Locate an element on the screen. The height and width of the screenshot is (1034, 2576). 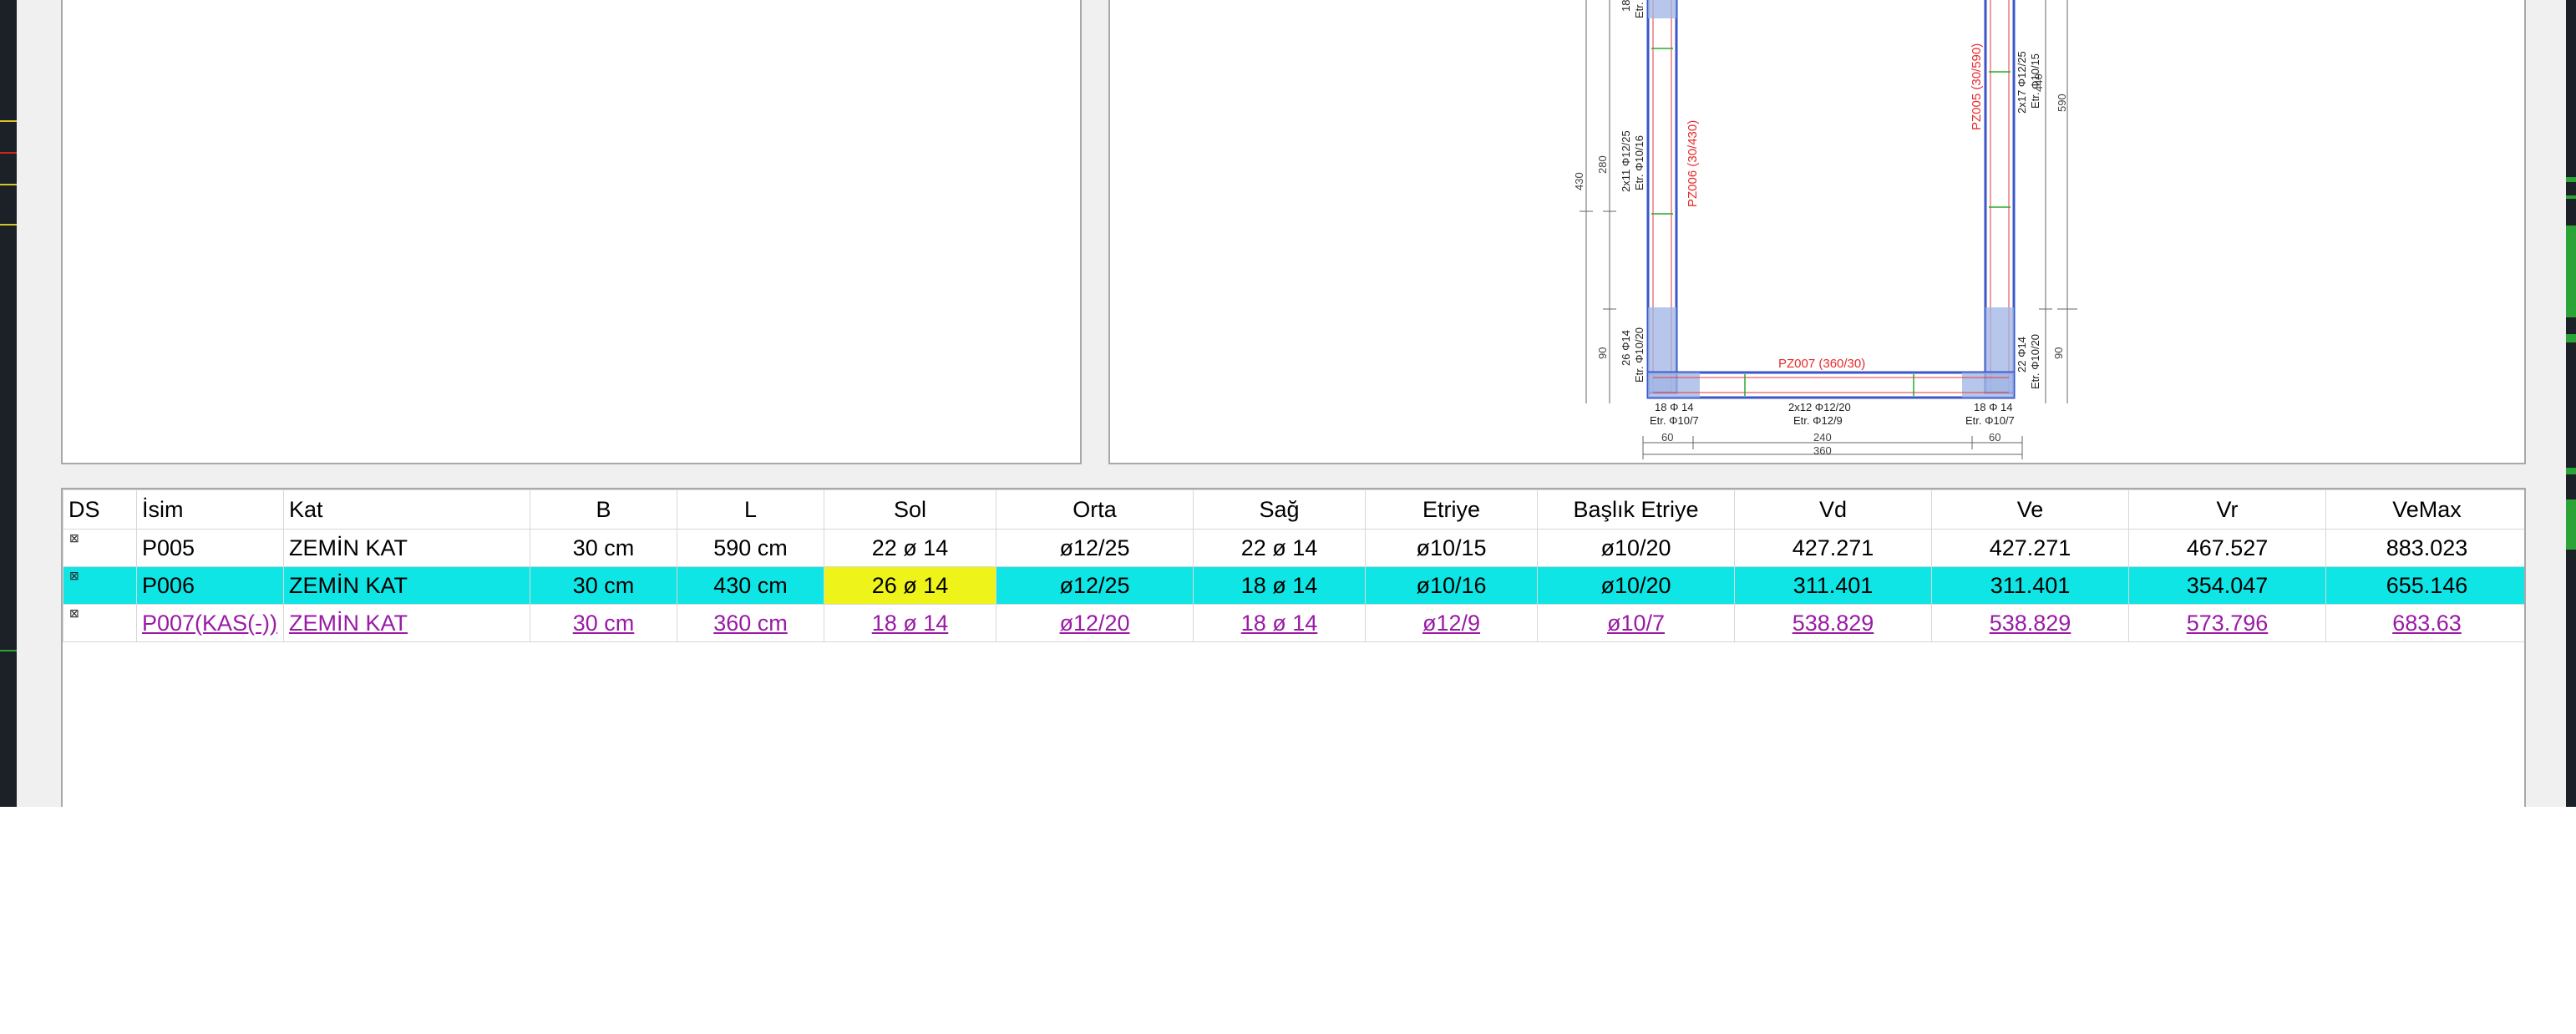
cell-b-link: 30 cm is located at coordinates (604, 623).